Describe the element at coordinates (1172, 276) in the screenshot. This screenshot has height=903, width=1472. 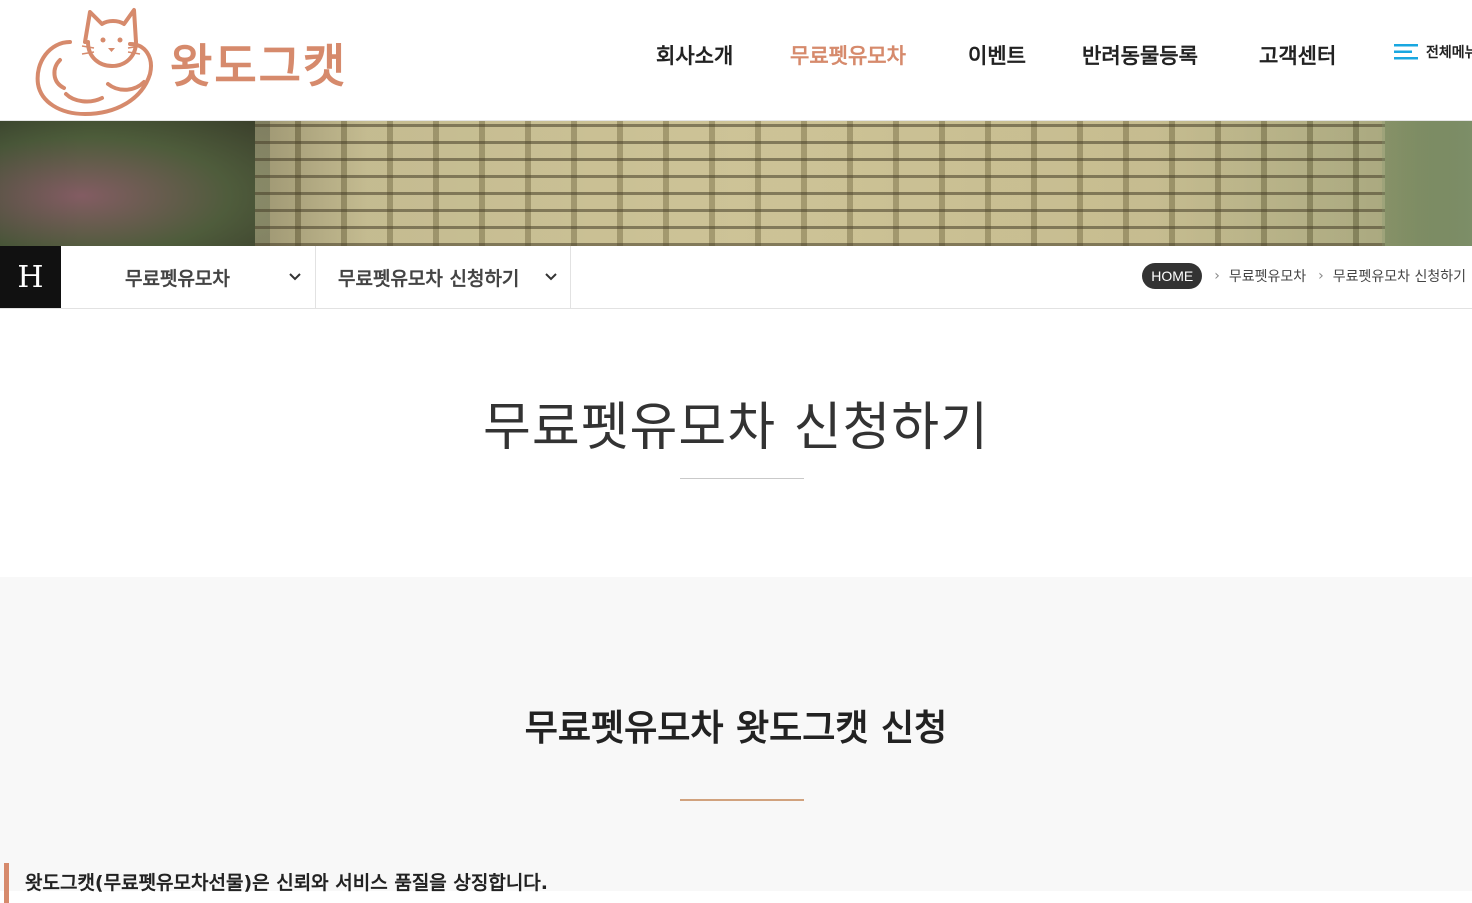
I see `breadcrumb-home: HOME` at that location.